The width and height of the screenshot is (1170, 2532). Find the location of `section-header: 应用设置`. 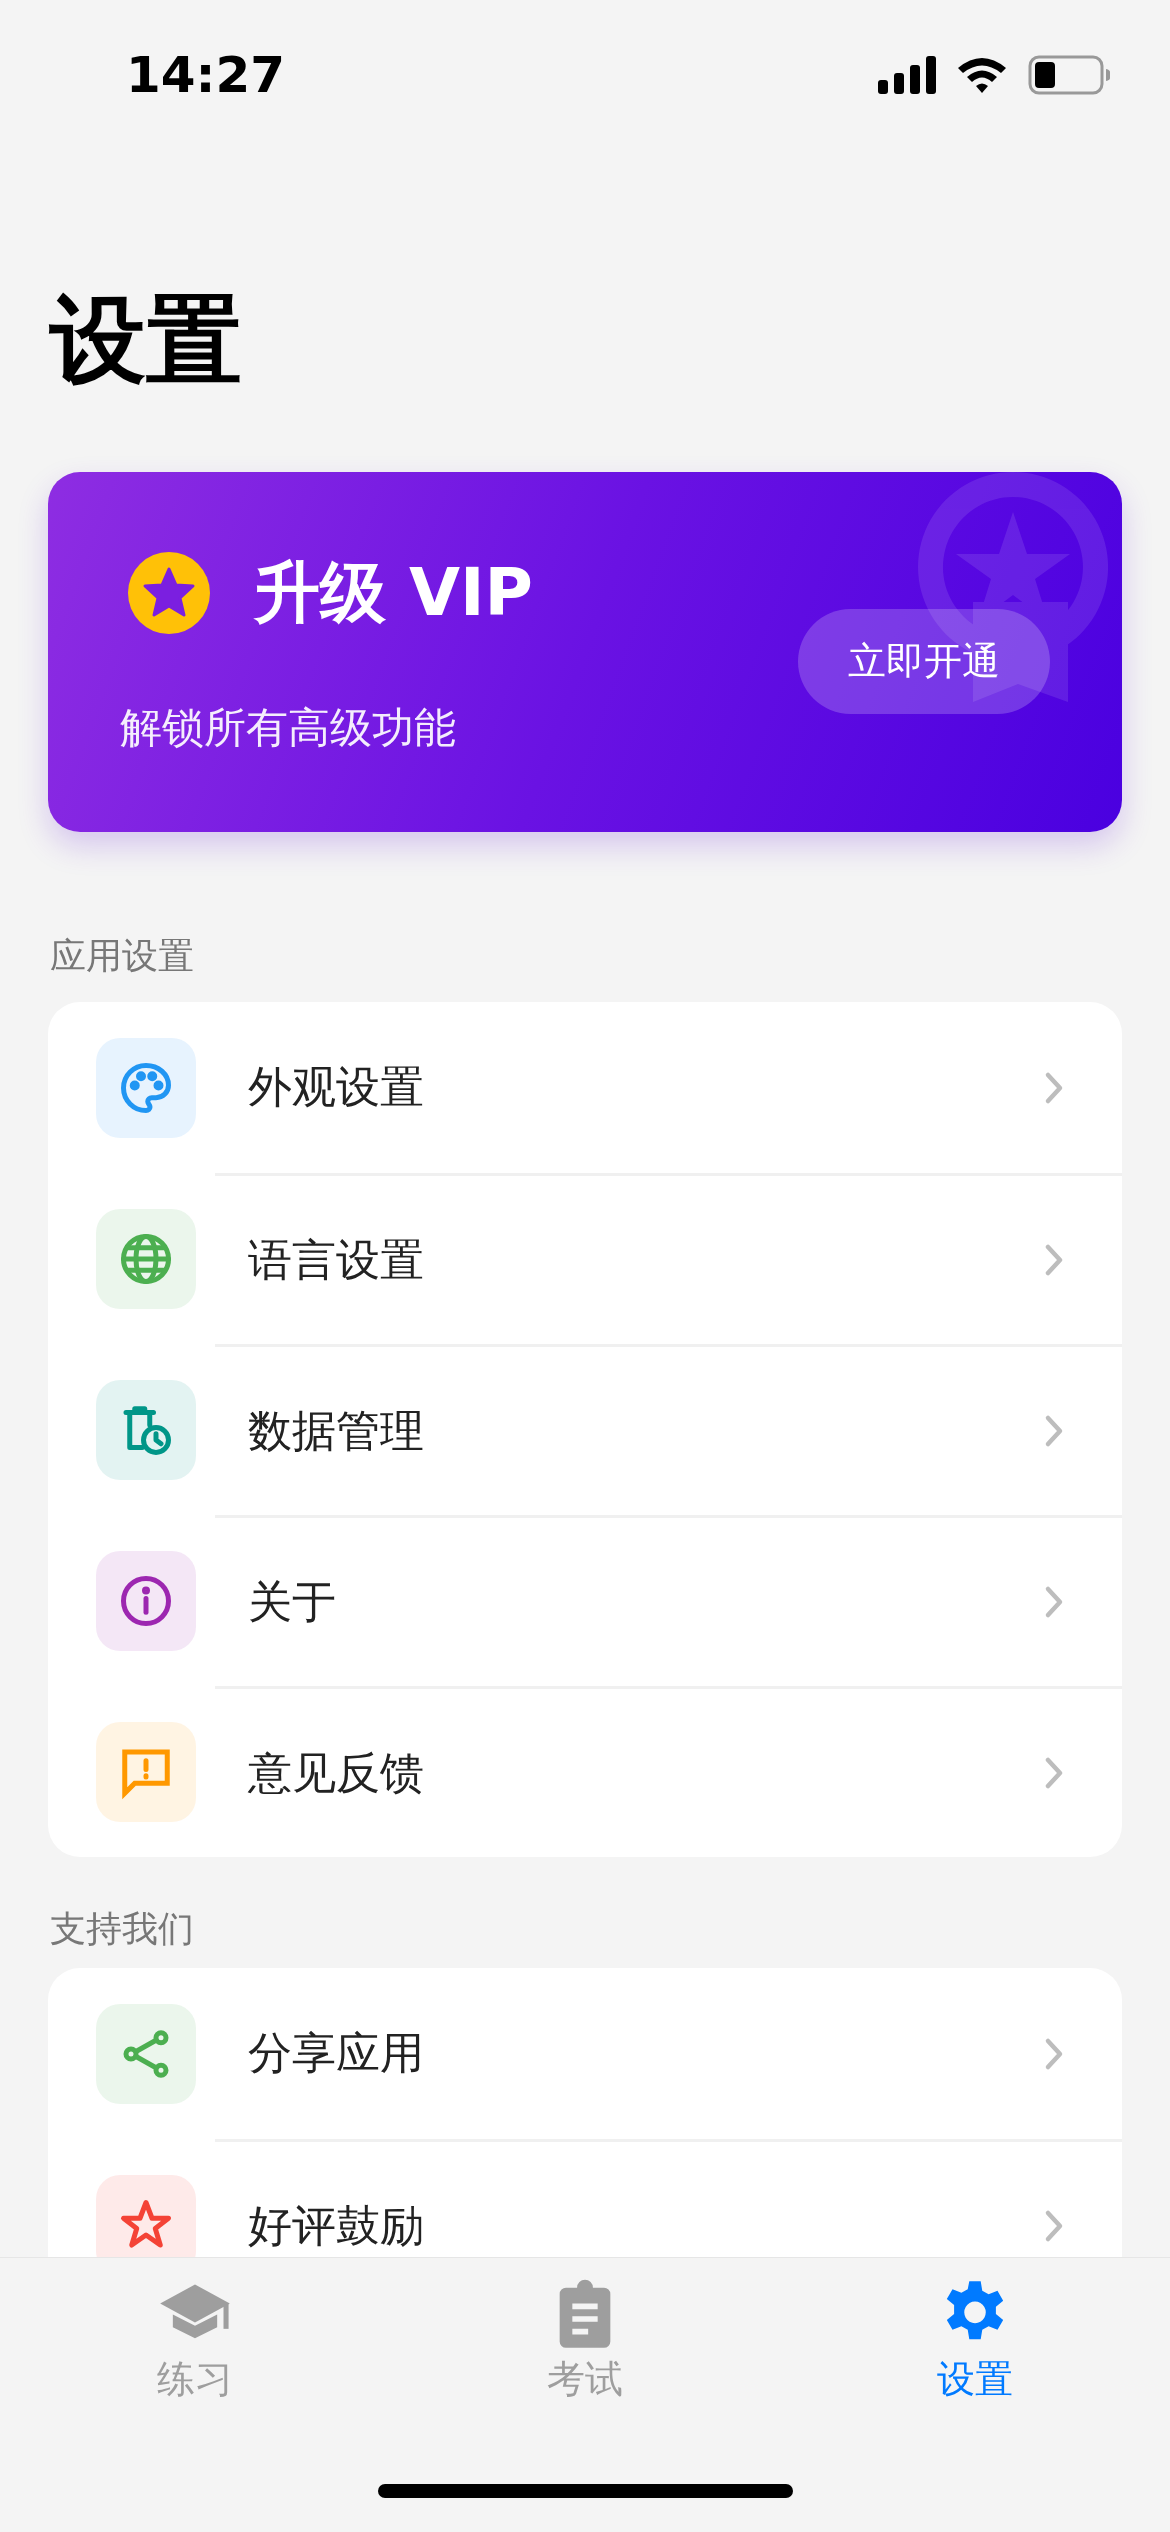

section-header: 应用设置 is located at coordinates (122, 956).